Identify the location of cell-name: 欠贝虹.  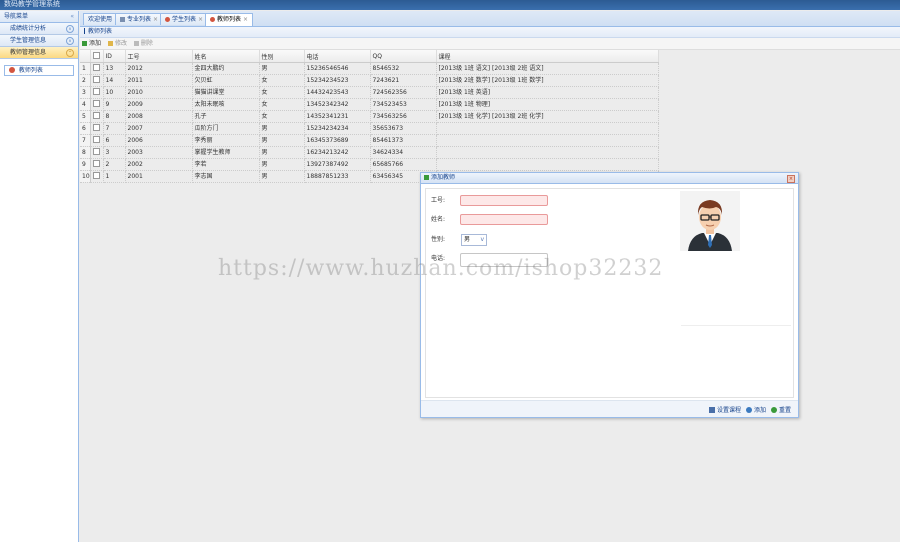
(226, 80).